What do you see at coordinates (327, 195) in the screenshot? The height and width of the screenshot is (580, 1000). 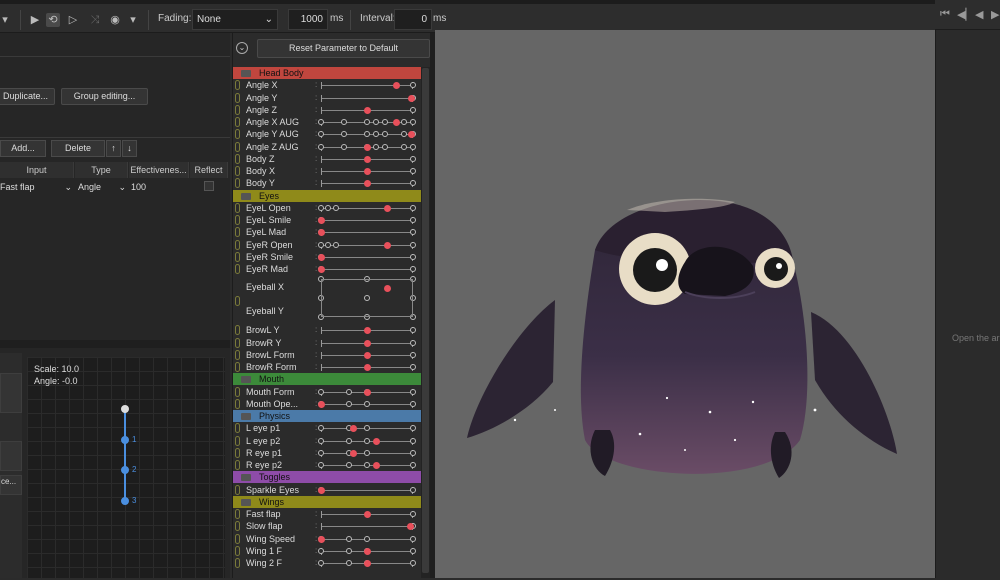 I see `param-group-header: Eyes` at bounding box center [327, 195].